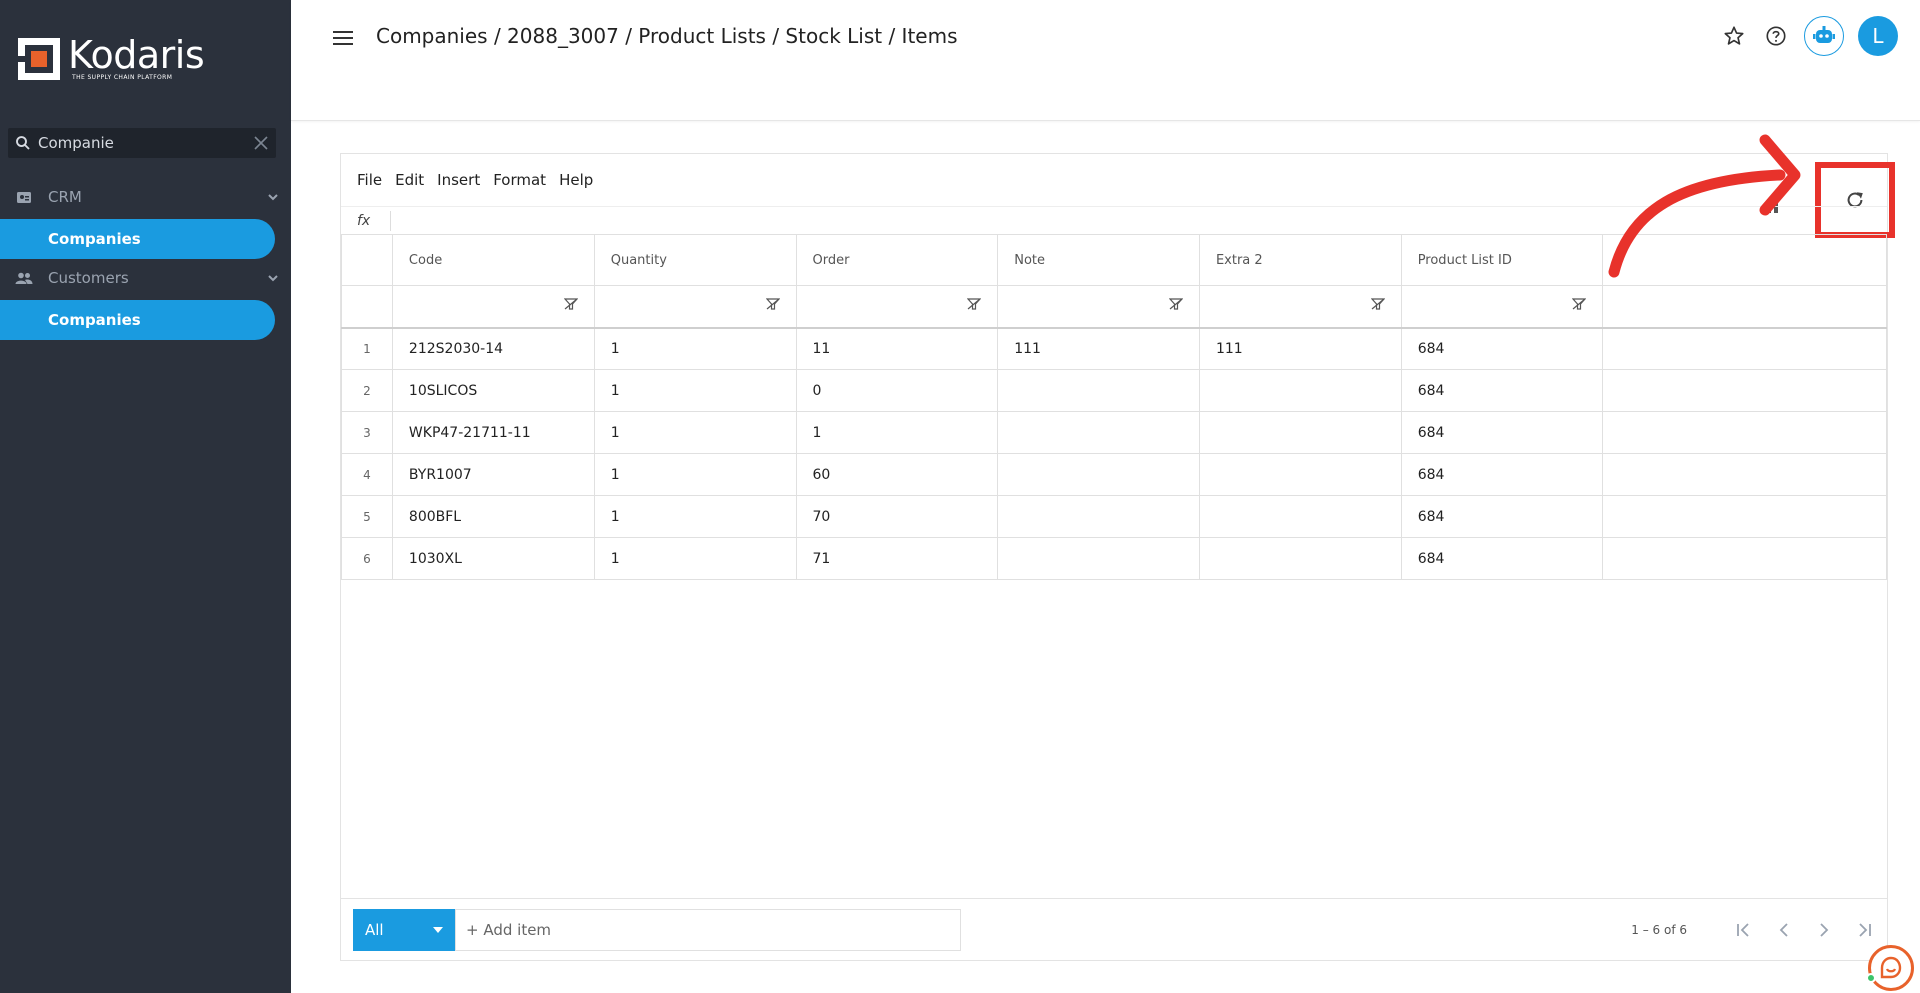  I want to click on table-row: 2 10SLICOS 1 0 684, so click(1114, 390).